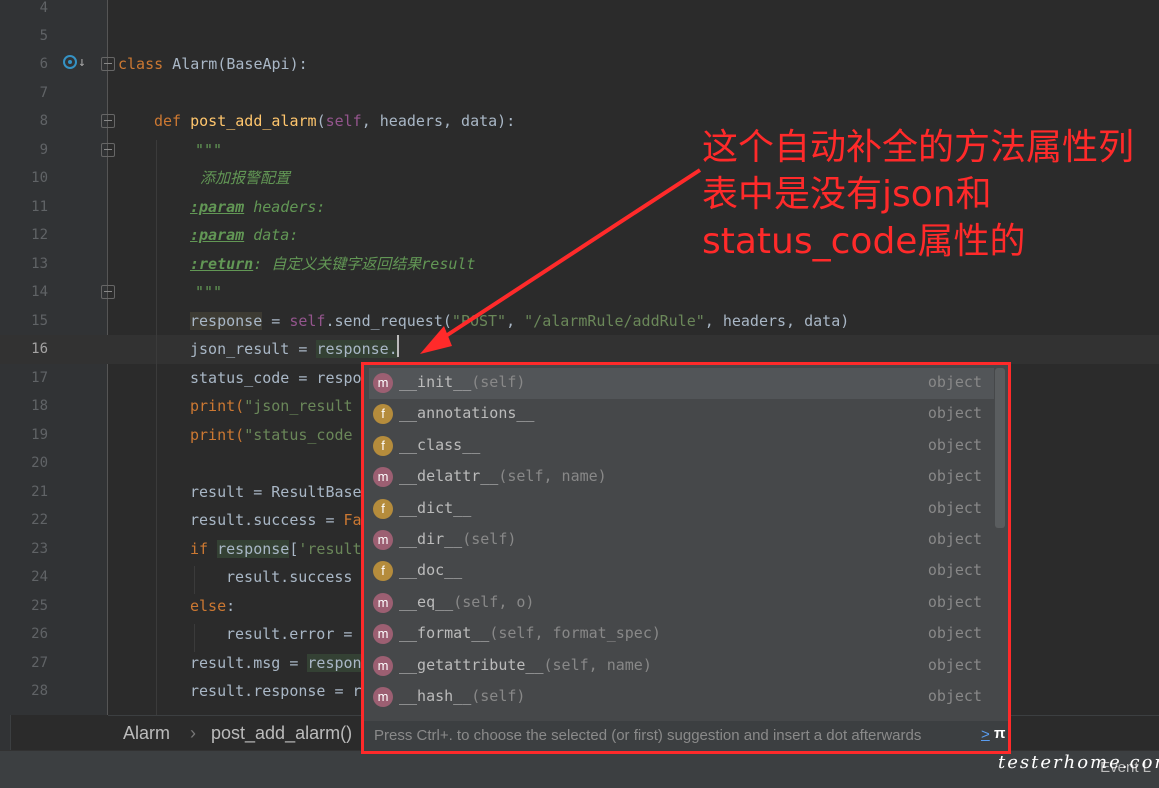  Describe the element at coordinates (566, 257) in the screenshot. I see `annotation-arrow-line` at that location.